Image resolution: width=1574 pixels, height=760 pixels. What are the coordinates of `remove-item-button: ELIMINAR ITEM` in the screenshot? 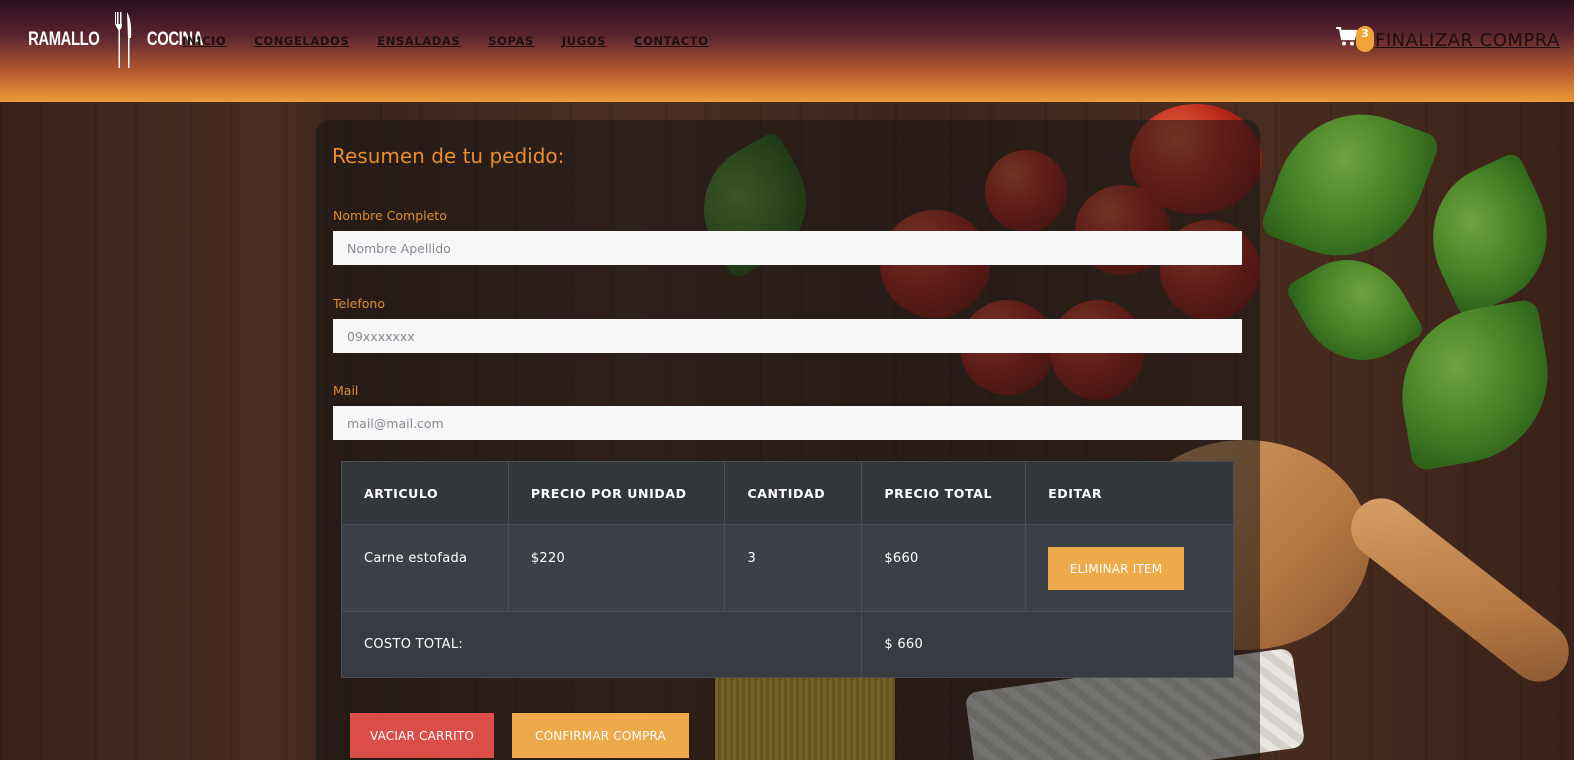 It's located at (1116, 568).